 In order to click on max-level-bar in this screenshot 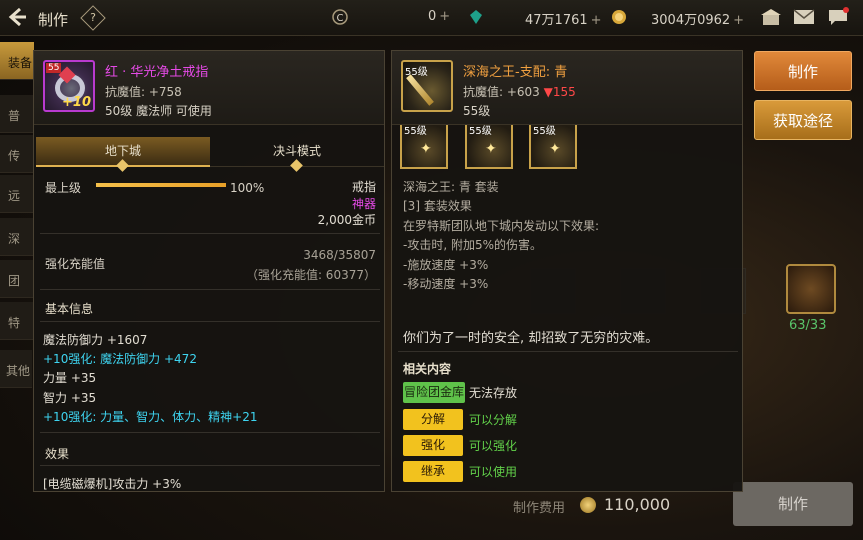, I will do `click(161, 185)`.